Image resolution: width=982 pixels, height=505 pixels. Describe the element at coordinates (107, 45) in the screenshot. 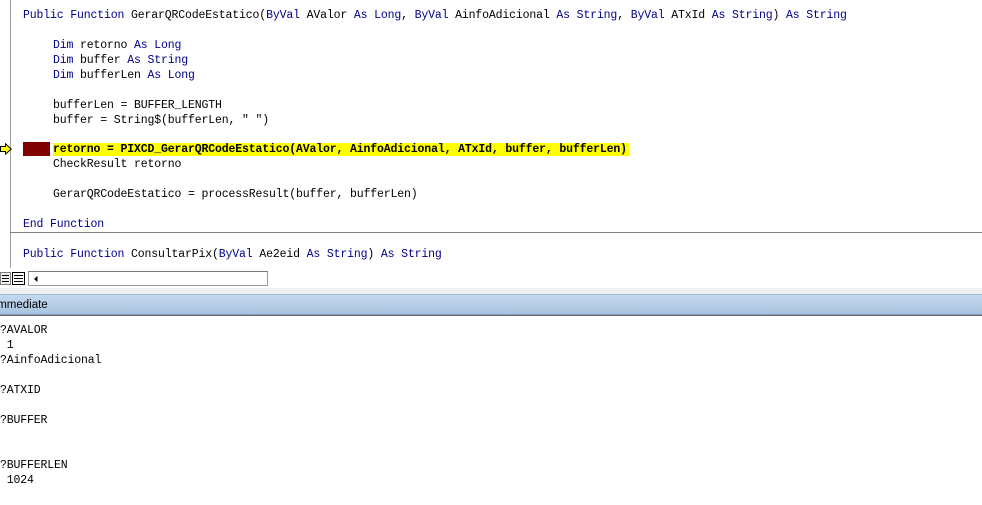

I see `identifier: retorno` at that location.